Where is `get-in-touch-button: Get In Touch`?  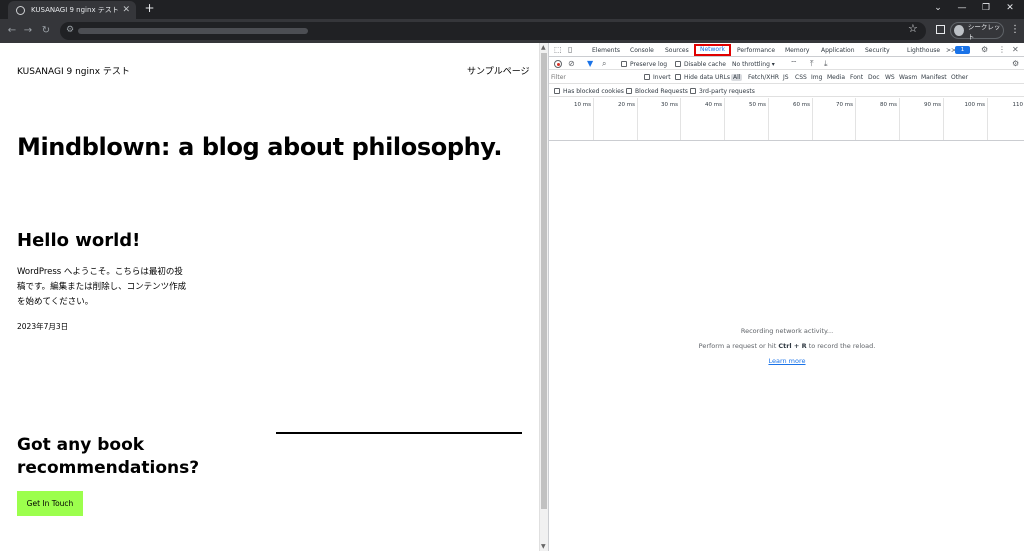 get-in-touch-button: Get In Touch is located at coordinates (50, 503).